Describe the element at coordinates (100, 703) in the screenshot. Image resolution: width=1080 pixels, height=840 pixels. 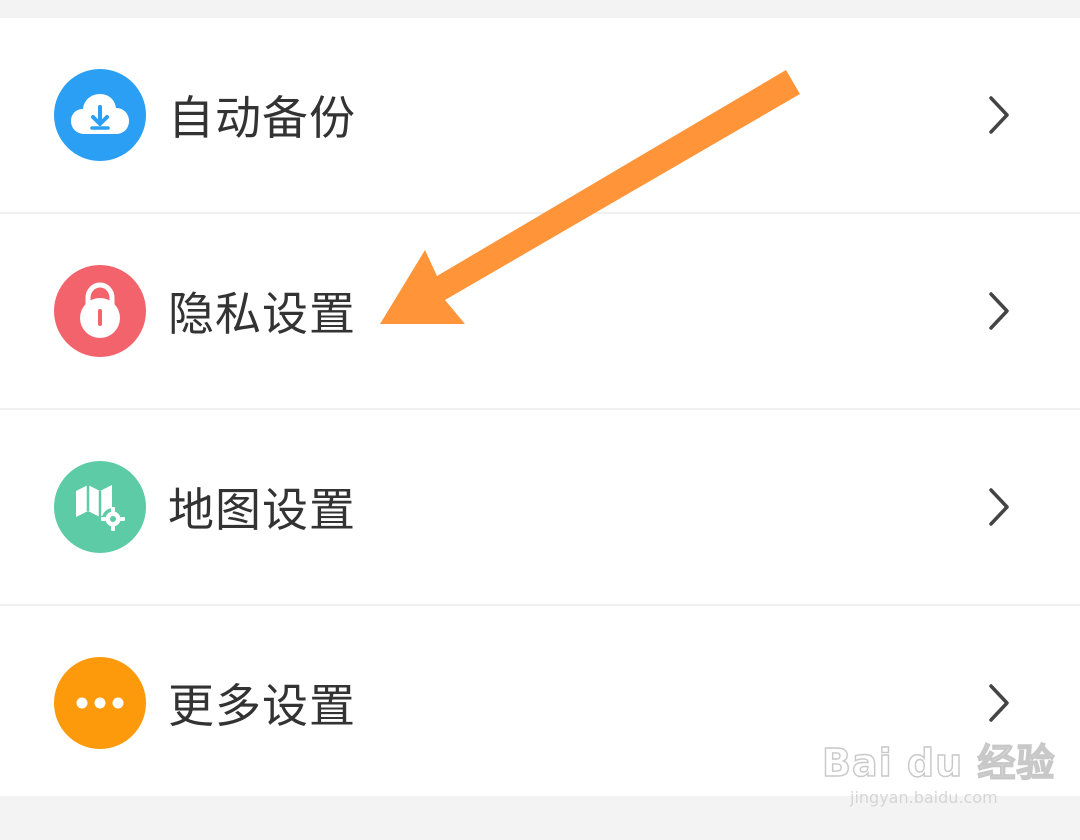
I see `more-dots-icon` at that location.